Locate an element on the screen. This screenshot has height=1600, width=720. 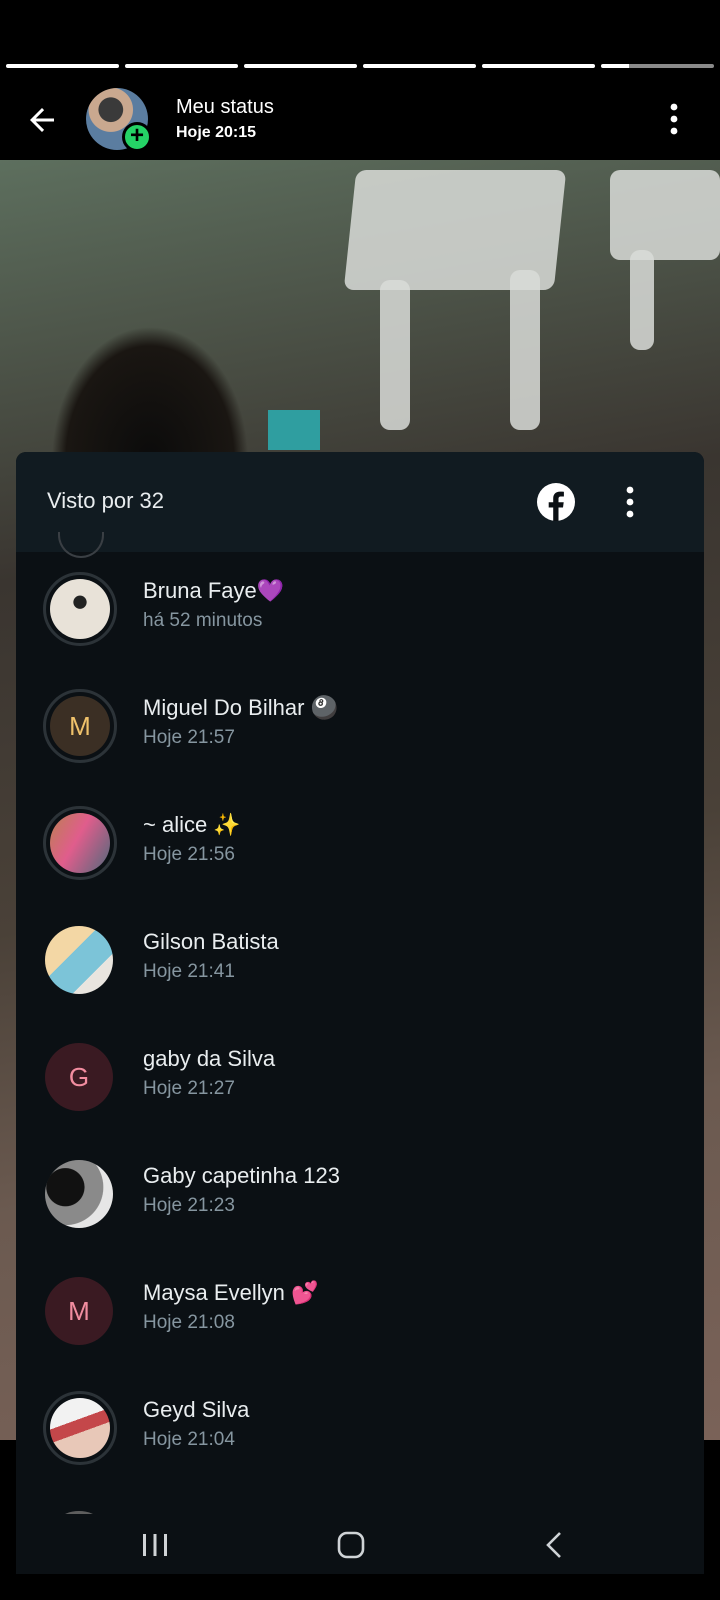
recents-icon is located at coordinates (155, 1545).